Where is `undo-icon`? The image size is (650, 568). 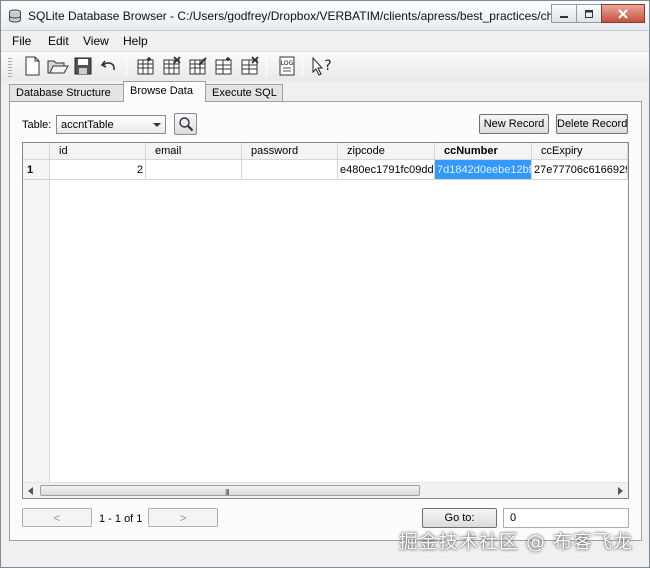 undo-icon is located at coordinates (107, 65).